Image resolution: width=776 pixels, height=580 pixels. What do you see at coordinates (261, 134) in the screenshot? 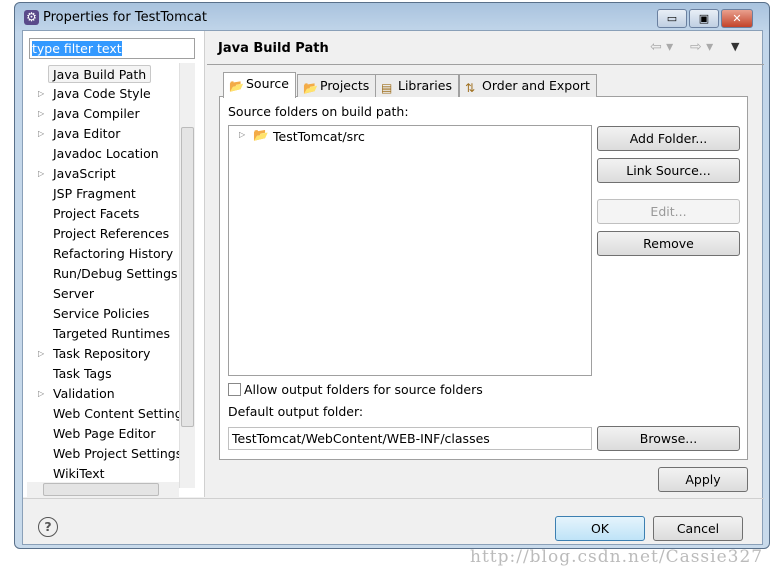
I see `source-folder-icon: 📂` at bounding box center [261, 134].